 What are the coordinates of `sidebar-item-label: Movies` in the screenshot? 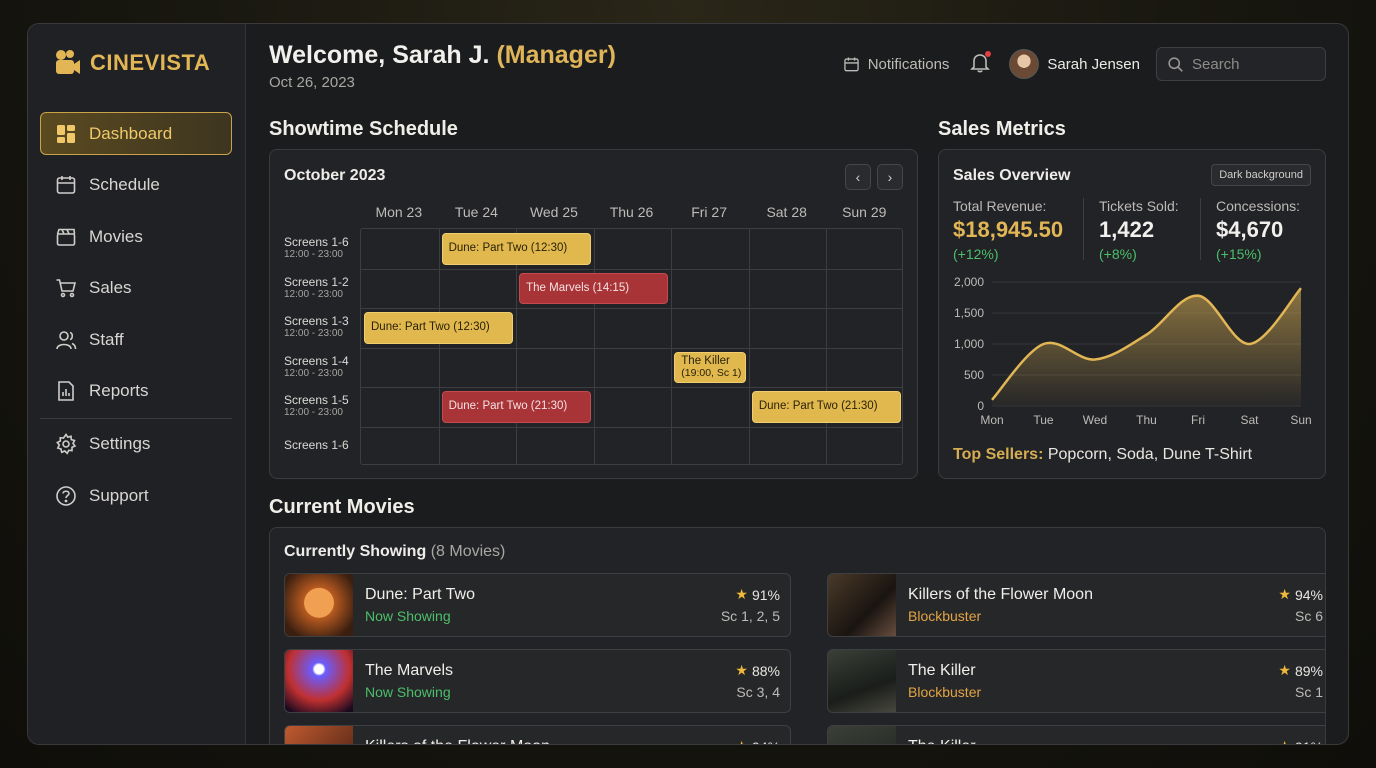 It's located at (116, 236).